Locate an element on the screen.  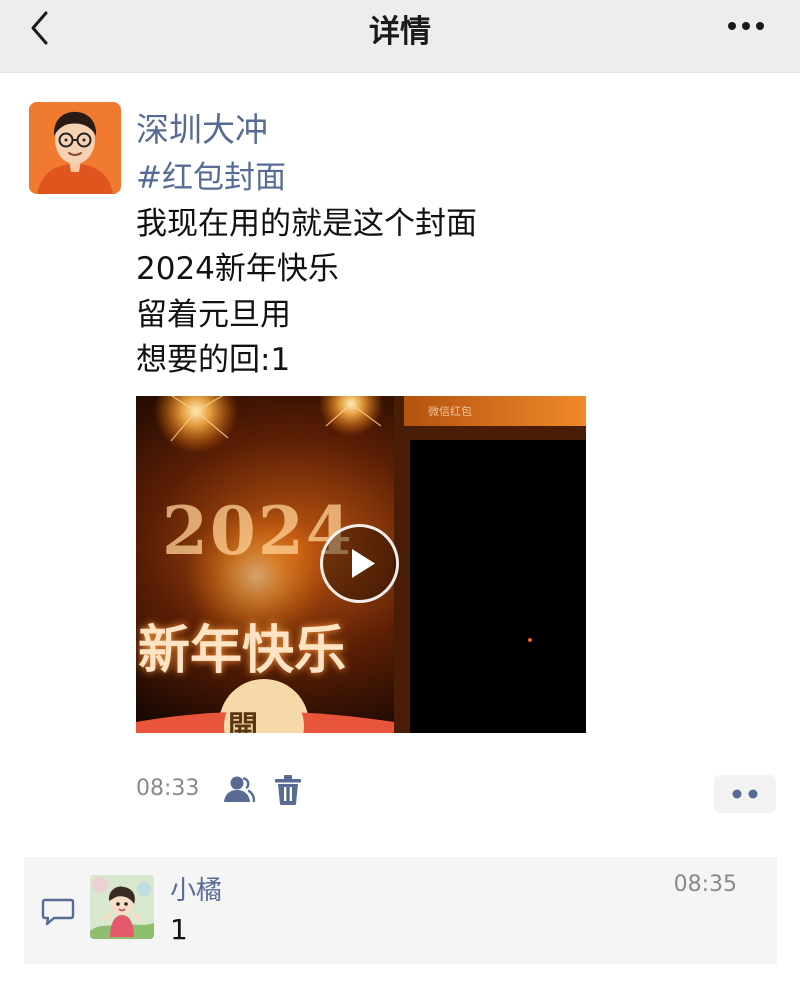
post-line: 2024新年快乐 is located at coordinates (237, 269).